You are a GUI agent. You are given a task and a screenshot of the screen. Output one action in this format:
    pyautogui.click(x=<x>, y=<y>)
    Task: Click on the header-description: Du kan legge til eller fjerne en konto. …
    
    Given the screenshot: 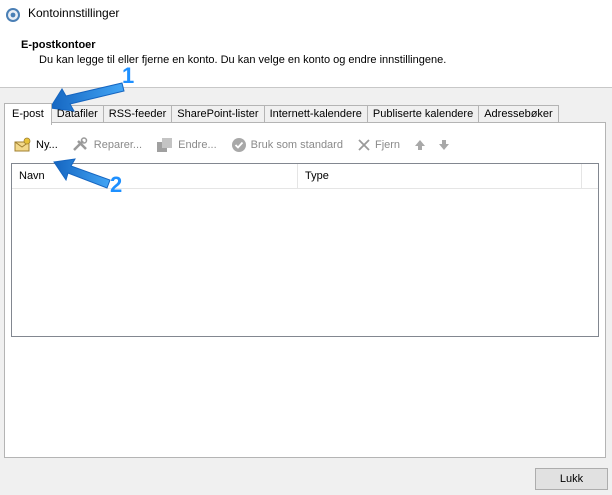 What is the action you would take?
    pyautogui.click(x=243, y=60)
    